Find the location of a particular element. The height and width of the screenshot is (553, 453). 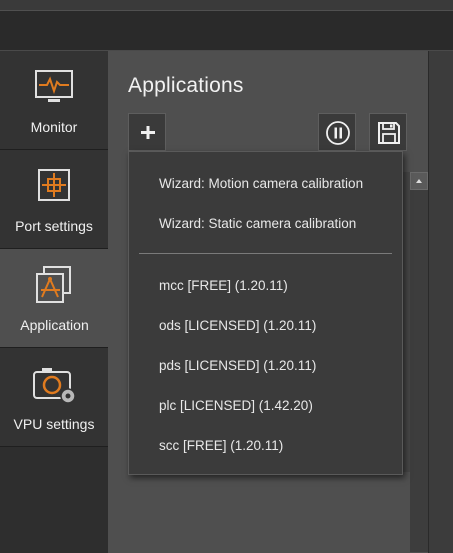

sidebar-item-monitor: Monitor is located at coordinates (54, 100).